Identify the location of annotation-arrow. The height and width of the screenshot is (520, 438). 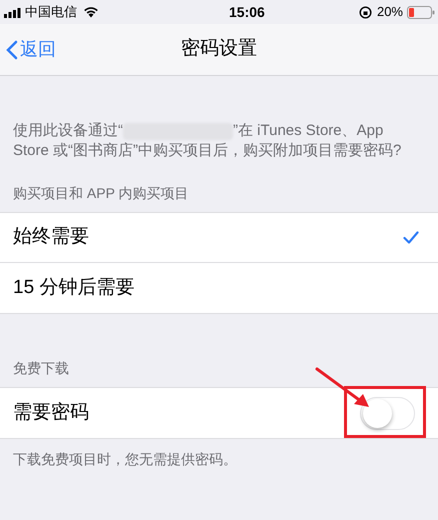
(343, 388).